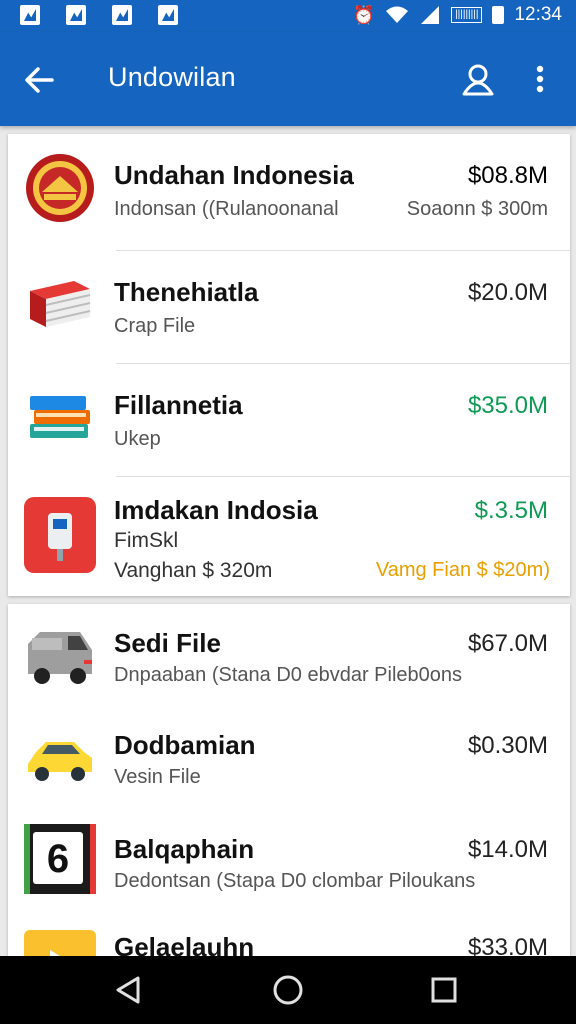 This screenshot has width=576, height=1024. What do you see at coordinates (289, 934) in the screenshot?
I see `list-item: Gelaelauhn $33.0M` at bounding box center [289, 934].